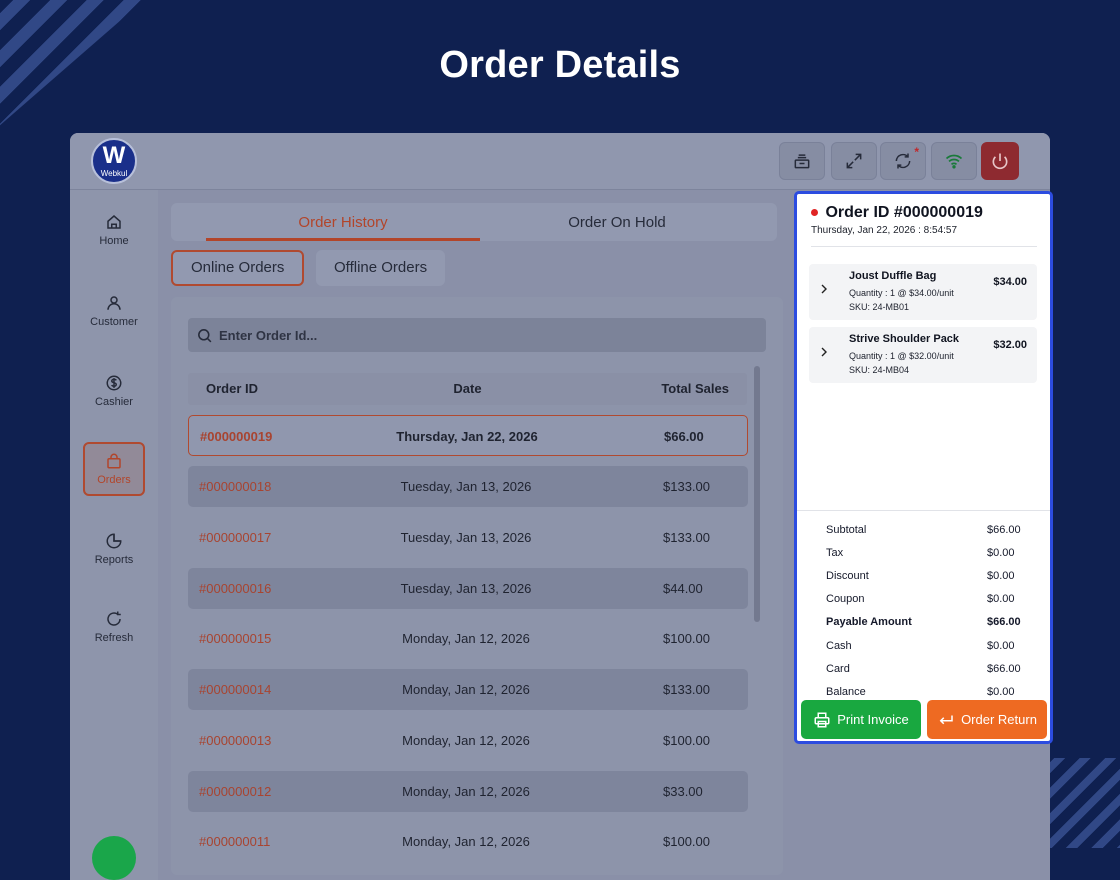 The image size is (1120, 880). Describe the element at coordinates (946, 719) in the screenshot. I see `return-arrow-icon` at that location.